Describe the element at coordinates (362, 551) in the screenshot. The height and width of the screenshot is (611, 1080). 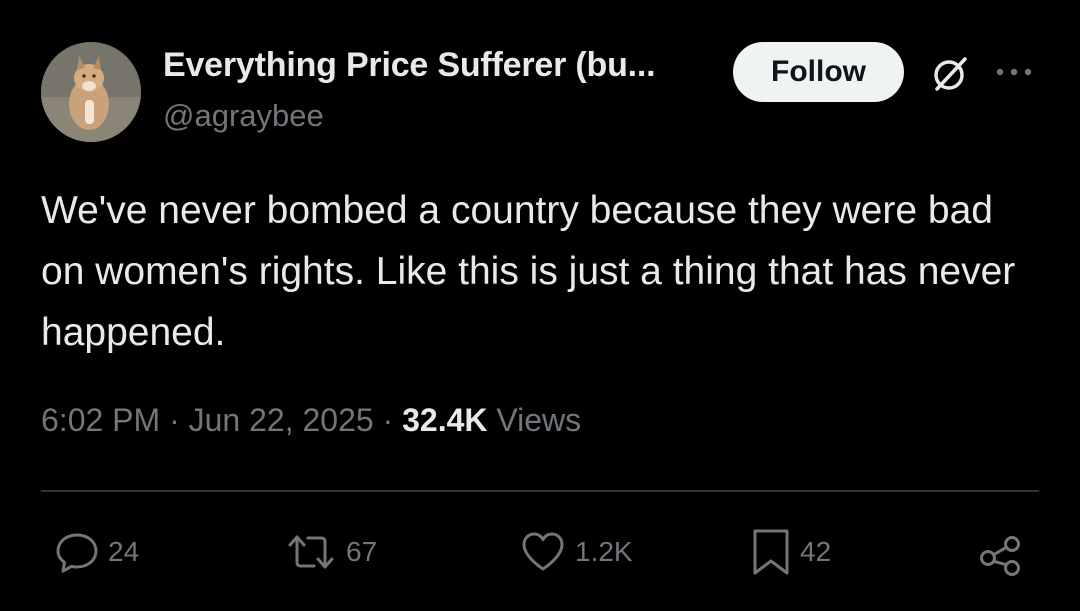
I see `repost-count: 67` at that location.